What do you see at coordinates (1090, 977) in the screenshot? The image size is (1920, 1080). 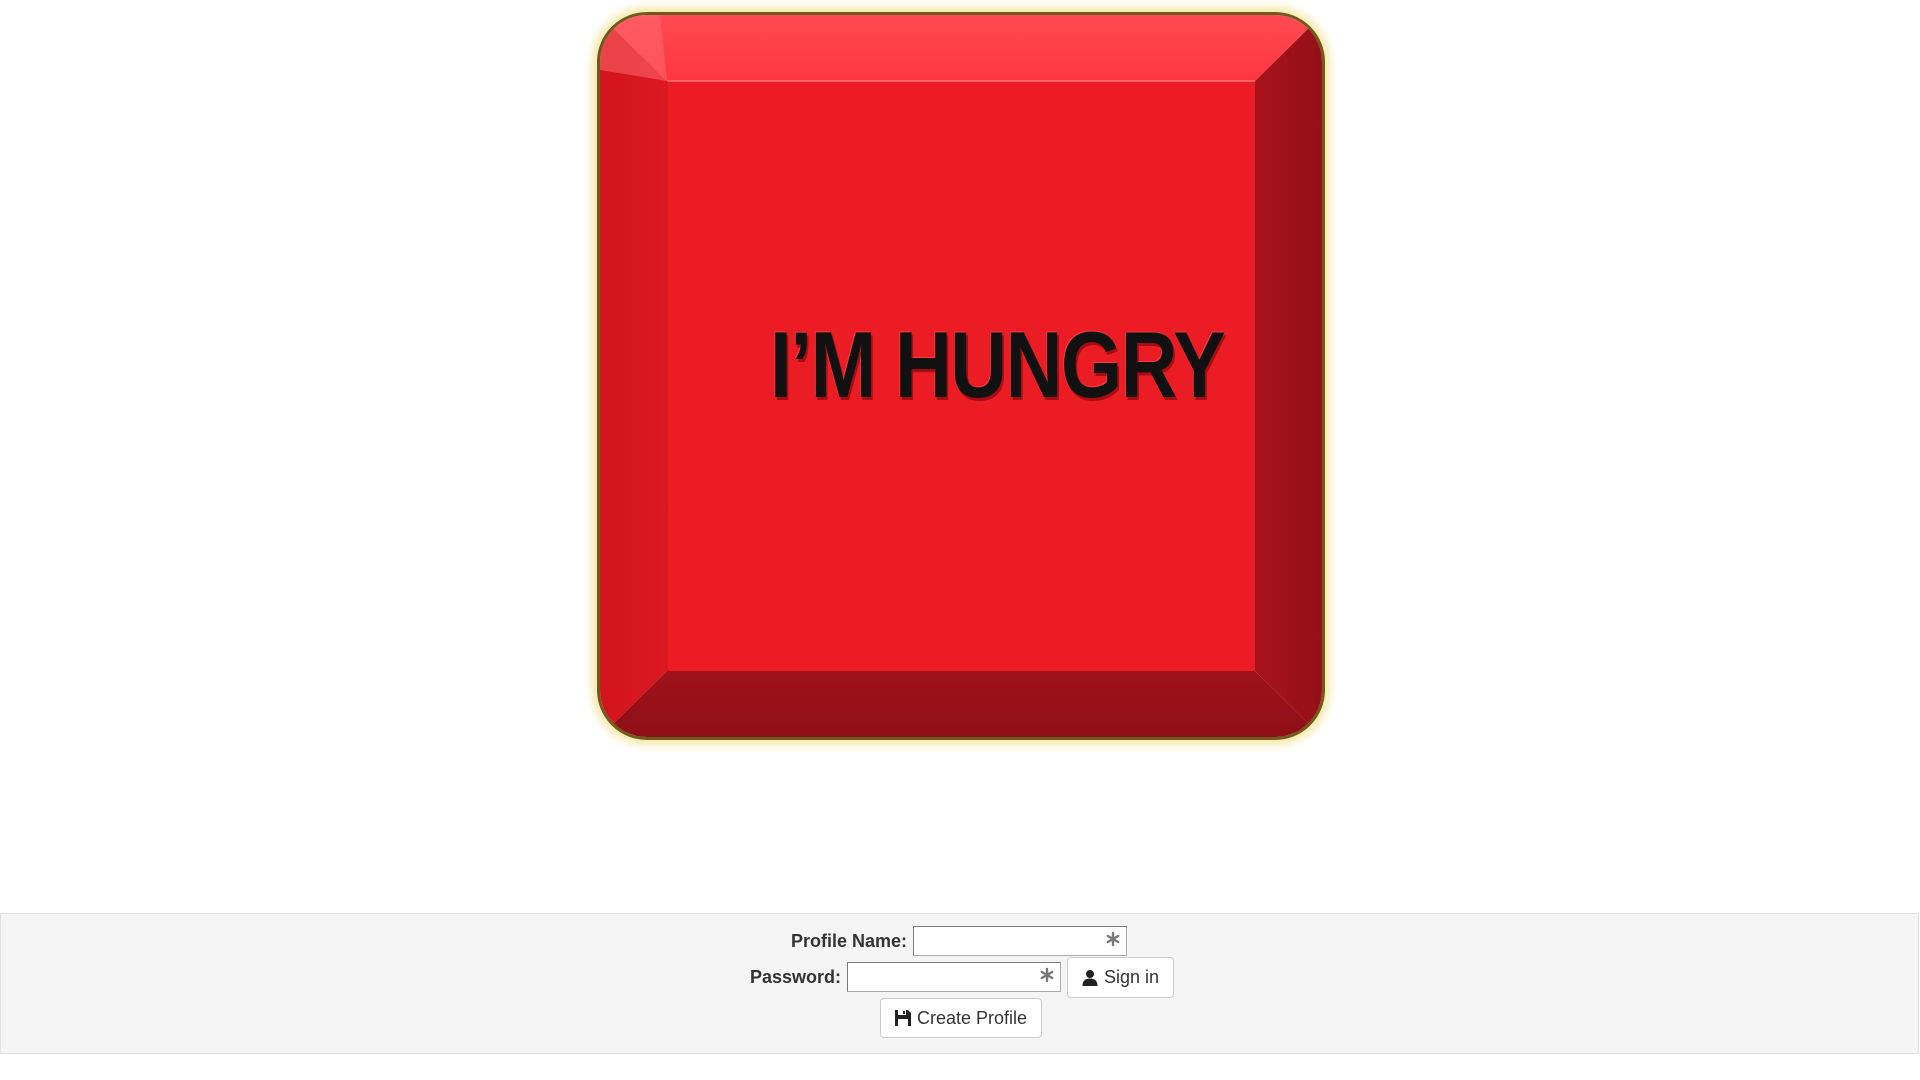 I see `user-icon` at bounding box center [1090, 977].